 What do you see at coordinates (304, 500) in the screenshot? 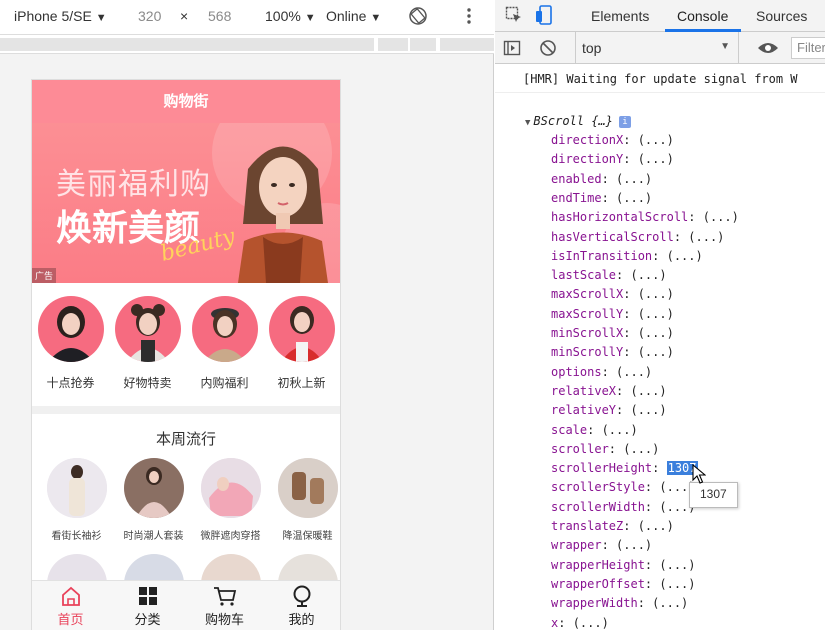
I see `popular-item: 降温保暖鞋` at bounding box center [304, 500].